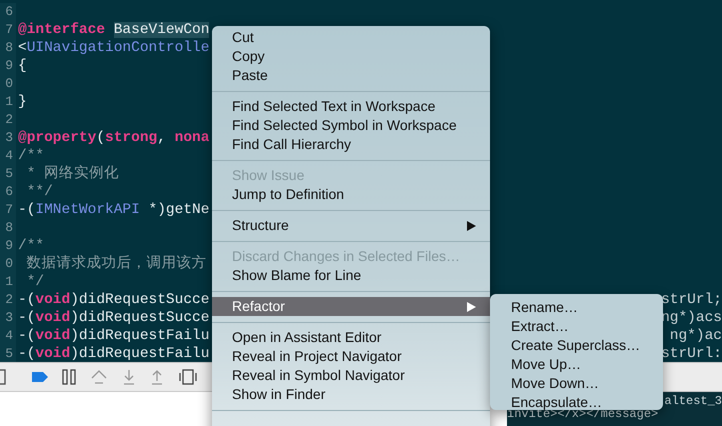  I want to click on menu-item: Show Blame for Line, so click(351, 275).